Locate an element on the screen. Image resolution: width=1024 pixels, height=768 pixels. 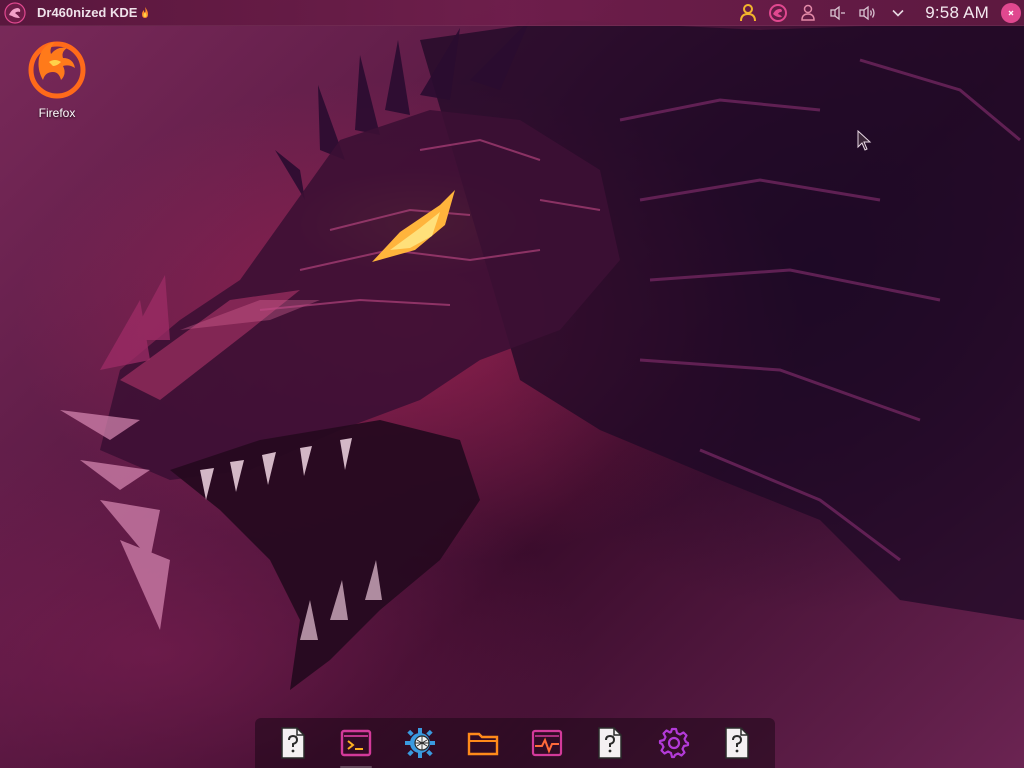
desktop-icon-firefox: Firefox is located at coordinates (57, 78).